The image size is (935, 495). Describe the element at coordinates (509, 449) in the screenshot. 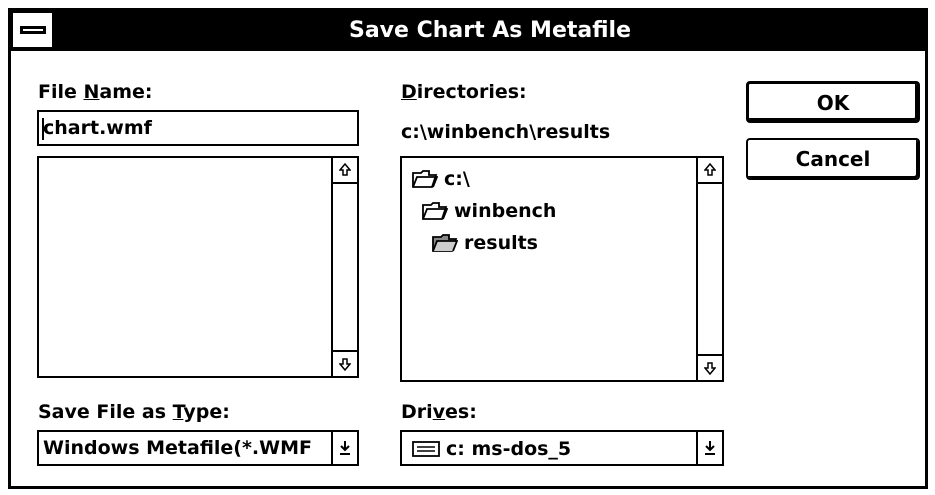

I see `drives-value: c: ms-dos_5` at that location.